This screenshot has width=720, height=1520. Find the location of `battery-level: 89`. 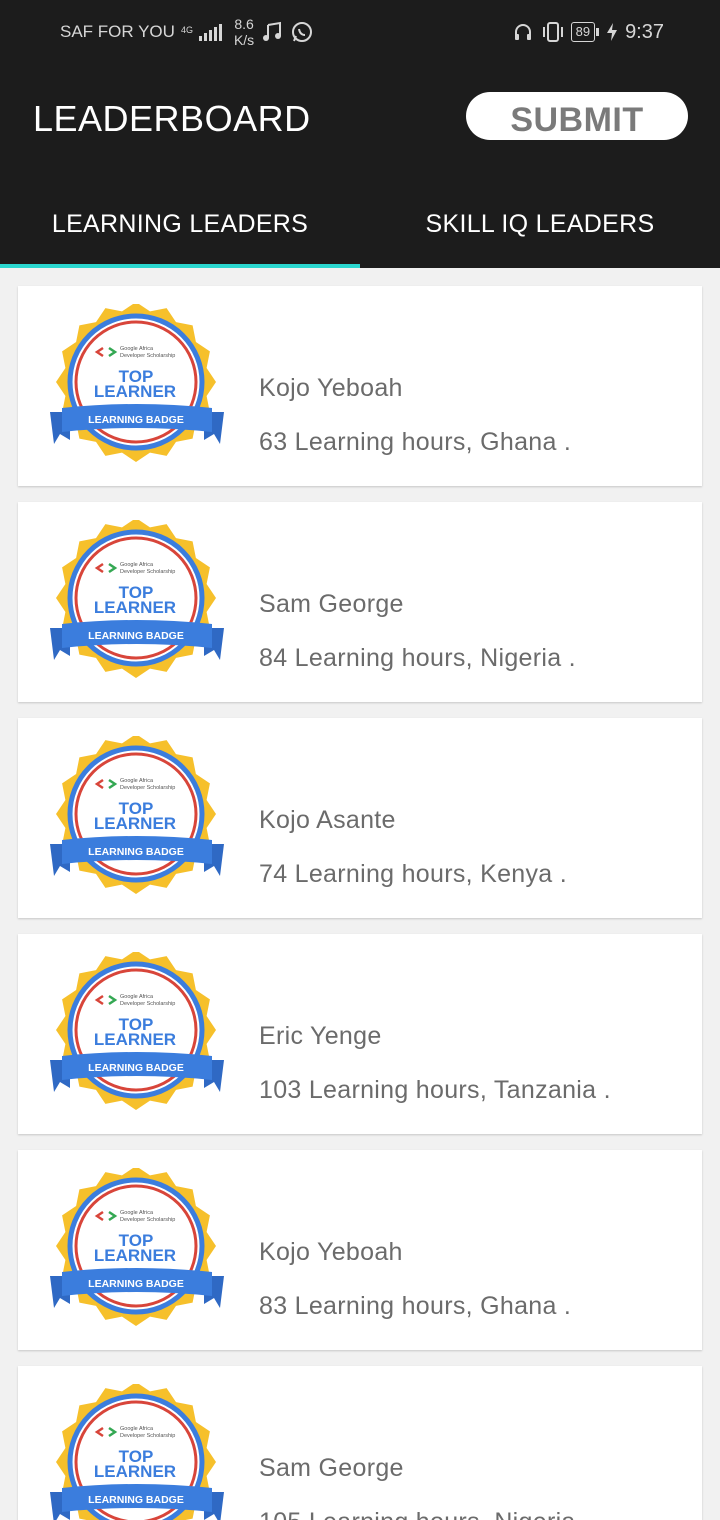

battery-level: 89 is located at coordinates (583, 32).